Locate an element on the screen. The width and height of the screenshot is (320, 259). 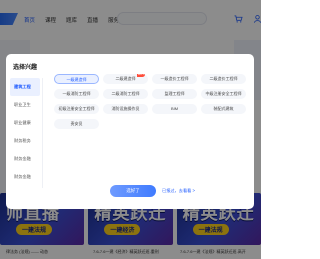
interest-tag: 二级建造师 HOT is located at coordinates (125, 79).